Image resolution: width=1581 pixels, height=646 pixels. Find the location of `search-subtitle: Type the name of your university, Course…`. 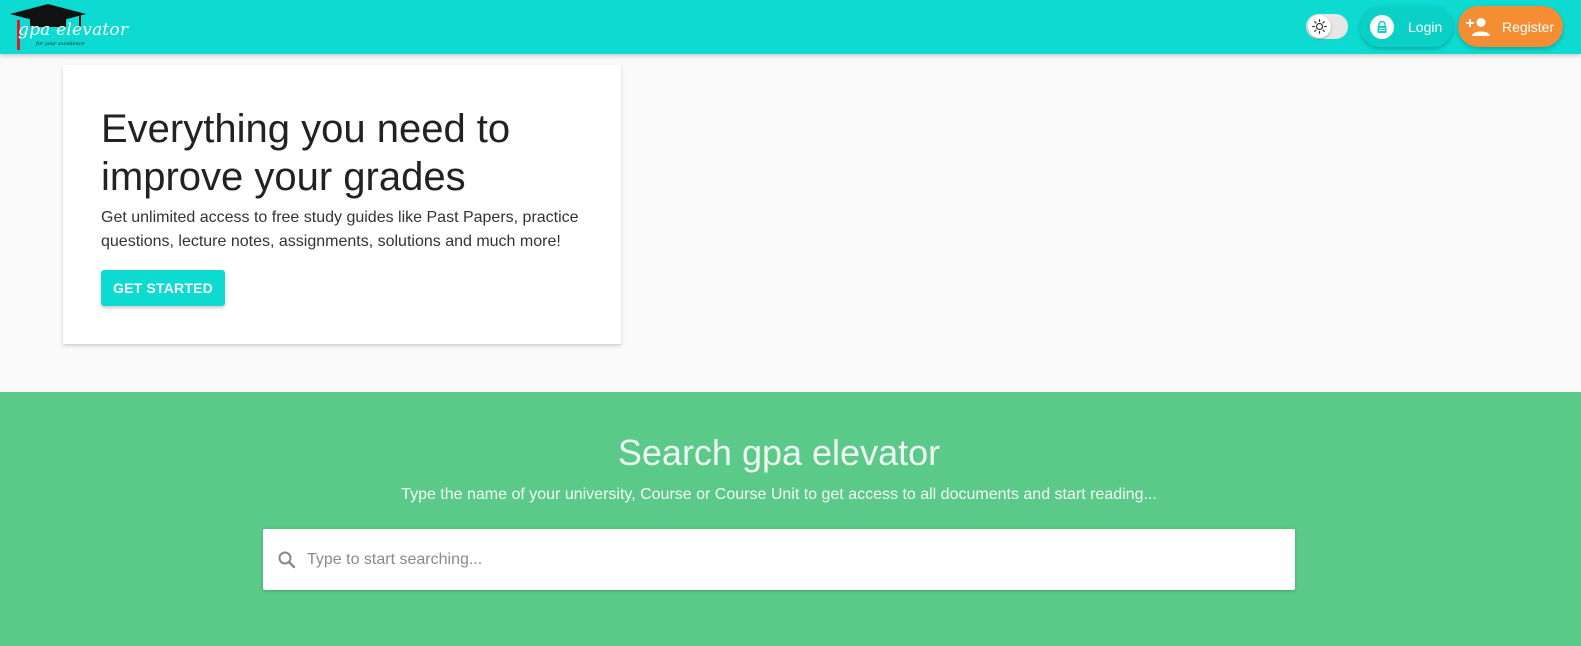

search-subtitle: Type the name of your university, Course… is located at coordinates (779, 494).